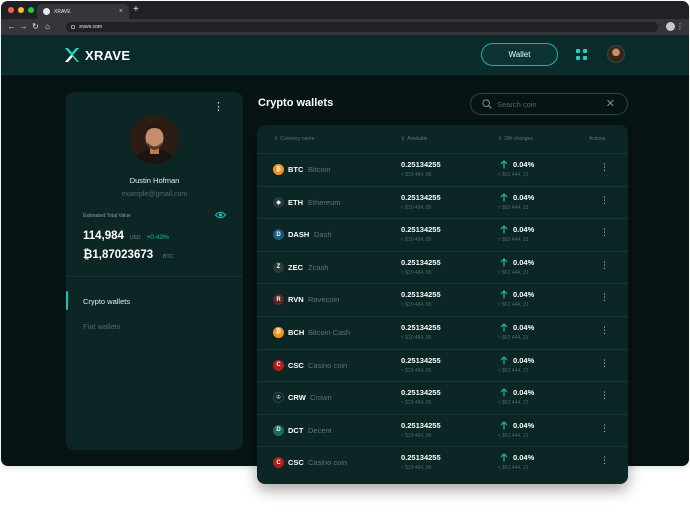 This screenshot has width=690, height=517. I want to click on tab-close-icon: ×, so click(121, 11).